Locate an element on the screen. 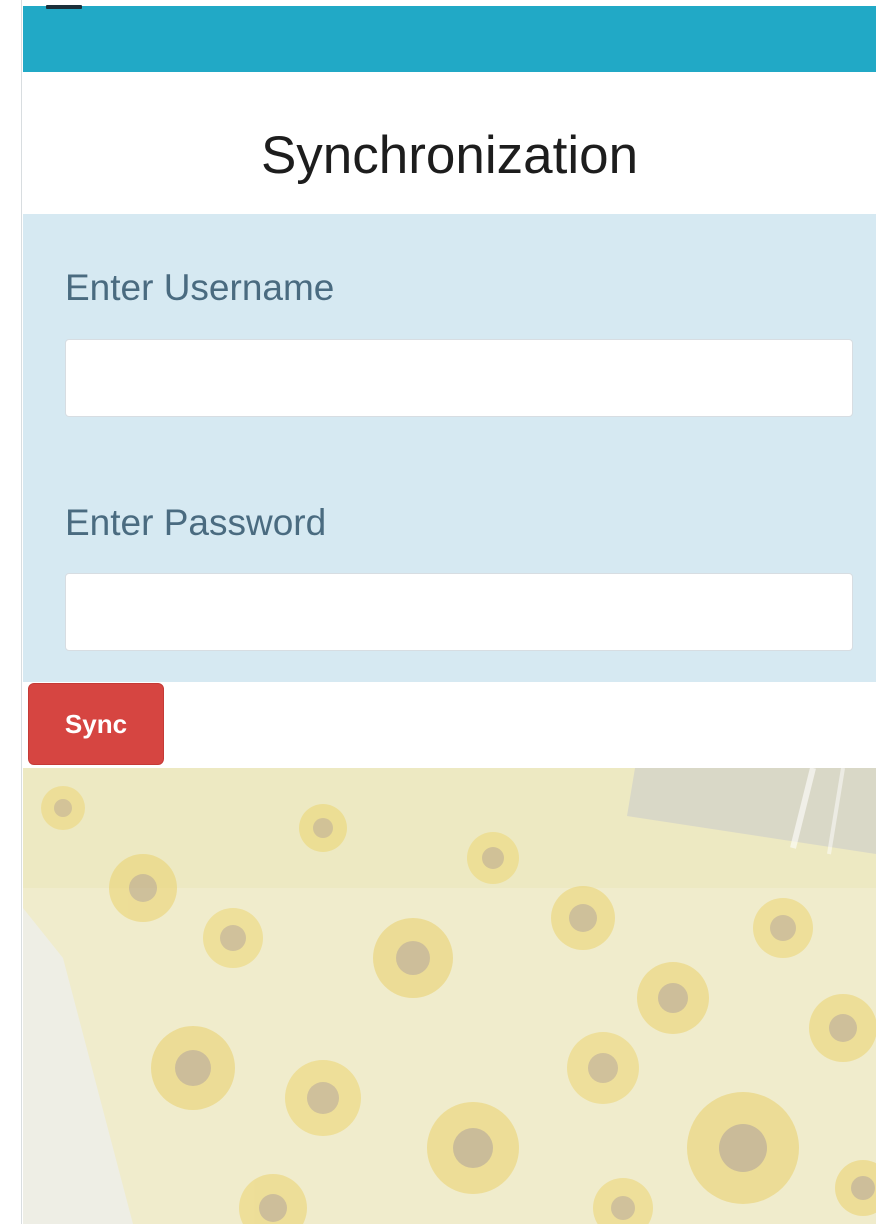 This screenshot has height=1224, width=876. username-input is located at coordinates (459, 378).